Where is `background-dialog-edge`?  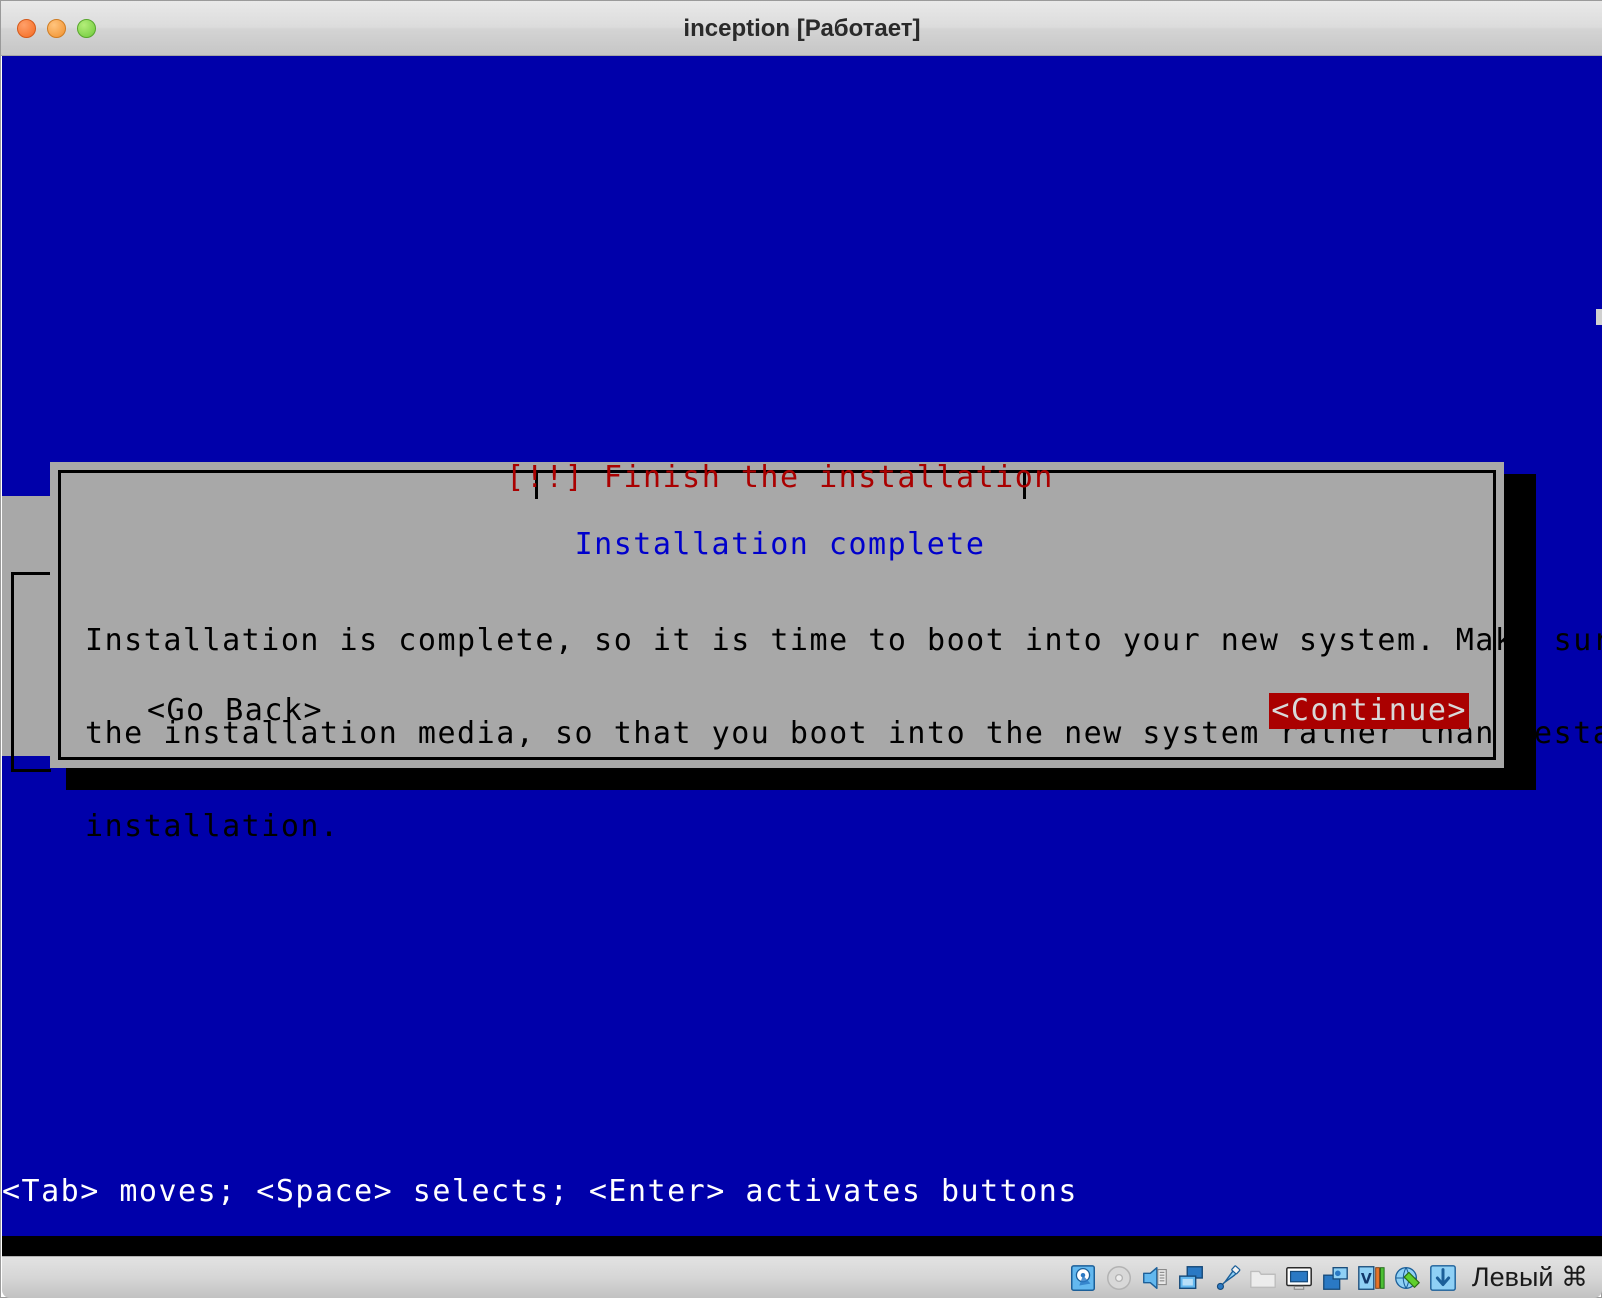
background-dialog-edge is located at coordinates (26, 634).